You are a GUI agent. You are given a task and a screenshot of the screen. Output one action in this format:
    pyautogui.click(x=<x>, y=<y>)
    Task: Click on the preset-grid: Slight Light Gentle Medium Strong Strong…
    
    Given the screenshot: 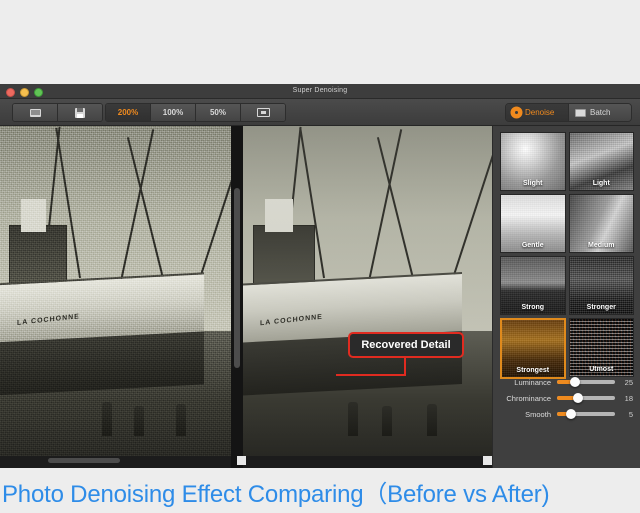 What is the action you would take?
    pyautogui.click(x=567, y=255)
    